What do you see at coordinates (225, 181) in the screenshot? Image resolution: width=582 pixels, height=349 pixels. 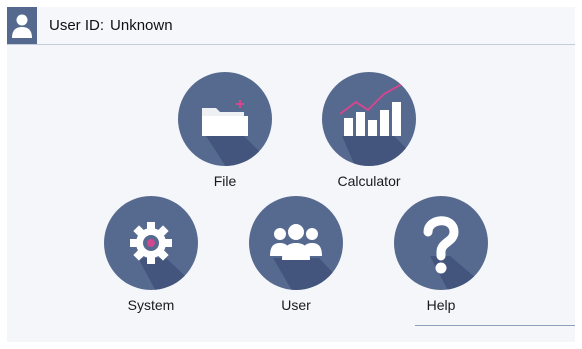 I see `file-label: File` at bounding box center [225, 181].